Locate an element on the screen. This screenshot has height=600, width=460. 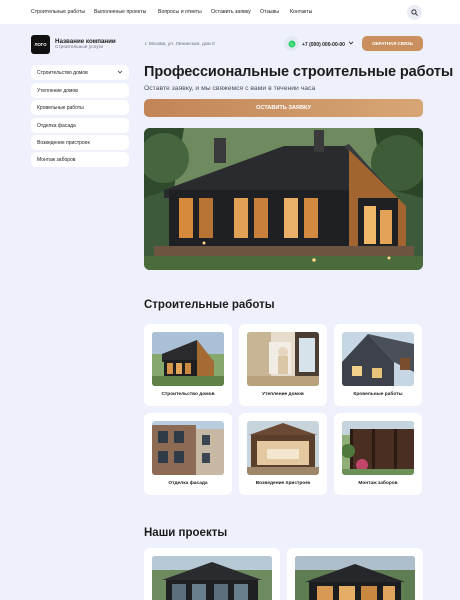
service-card-house-building: Строительство домов is located at coordinates (188, 365).